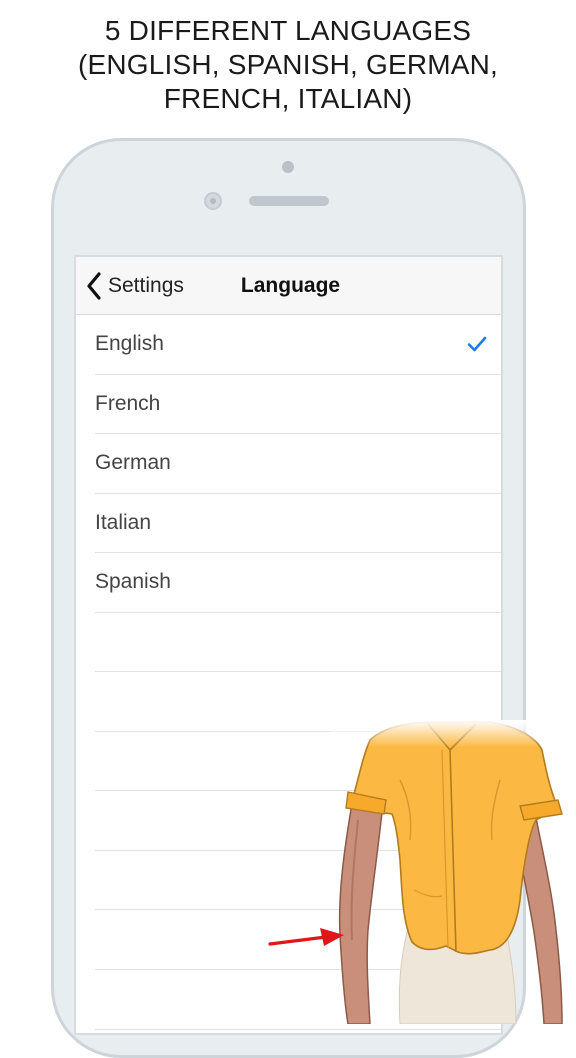 Image resolution: width=576 pixels, height=1058 pixels. What do you see at coordinates (453, 872) in the screenshot?
I see `woman-illustration` at bounding box center [453, 872].